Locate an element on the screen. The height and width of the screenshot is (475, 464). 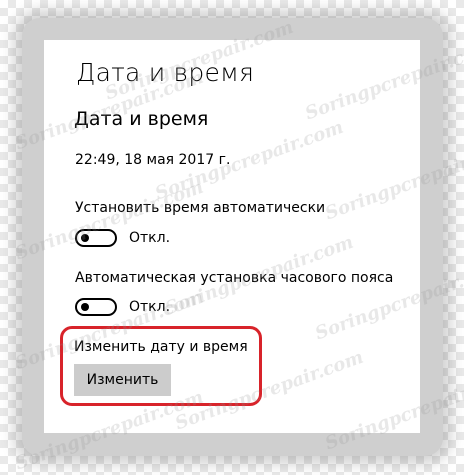
auto-time-state: Откл. is located at coordinates (150, 238).